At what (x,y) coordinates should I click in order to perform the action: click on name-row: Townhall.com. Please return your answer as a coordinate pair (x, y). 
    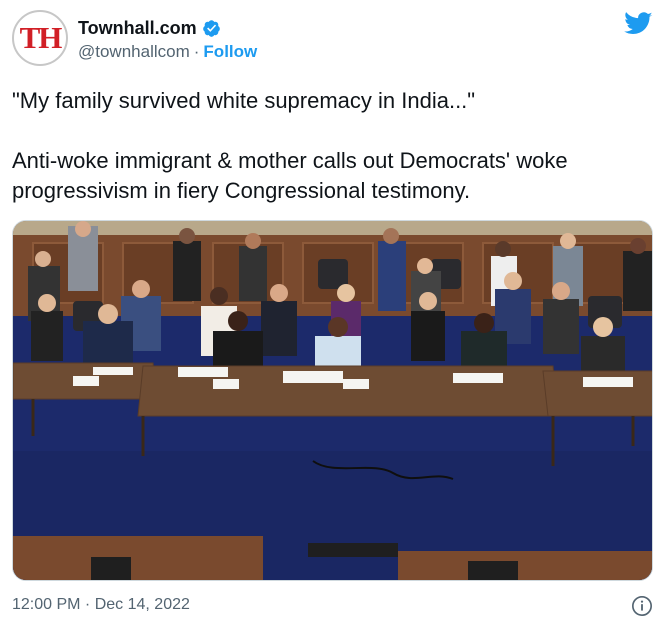
    Looking at the image, I should click on (149, 28).